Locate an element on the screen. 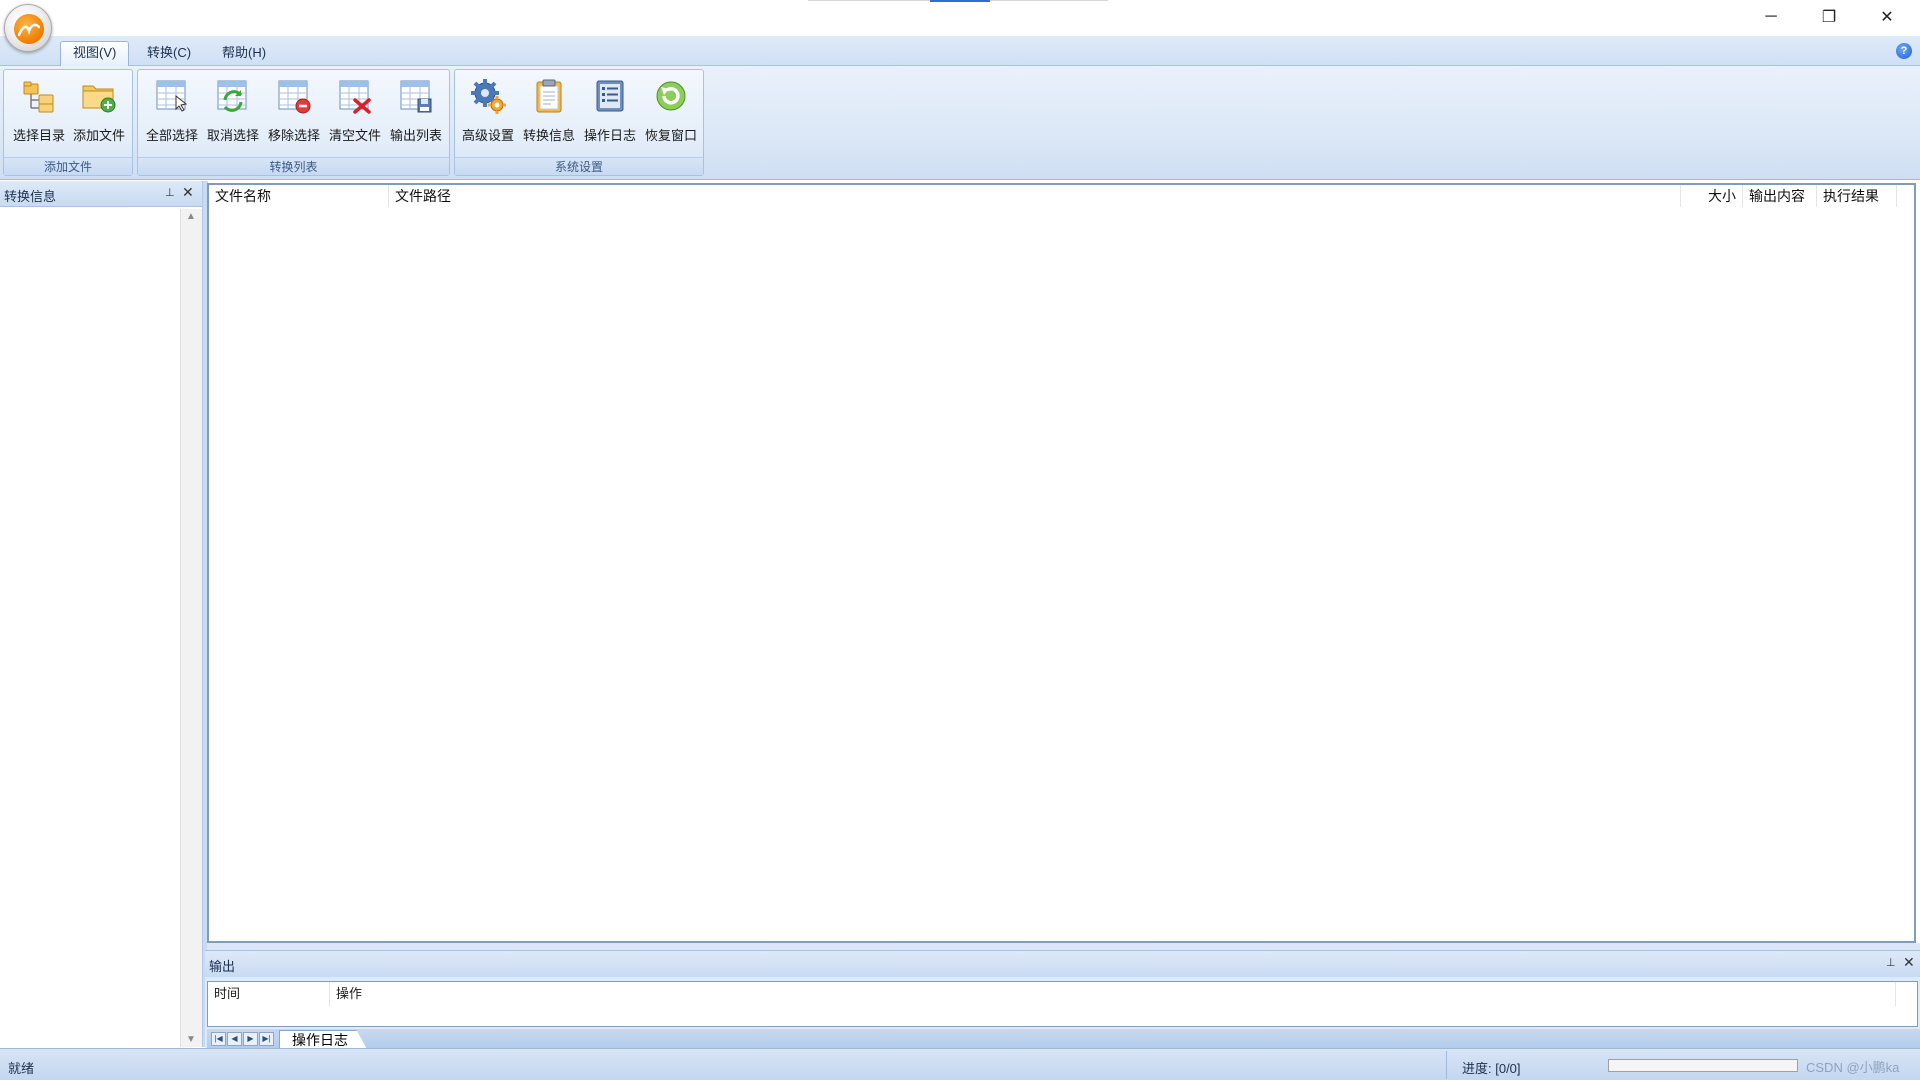 The height and width of the screenshot is (1080, 1920). restore-window-label: 恢复窗口 is located at coordinates (670, 135).